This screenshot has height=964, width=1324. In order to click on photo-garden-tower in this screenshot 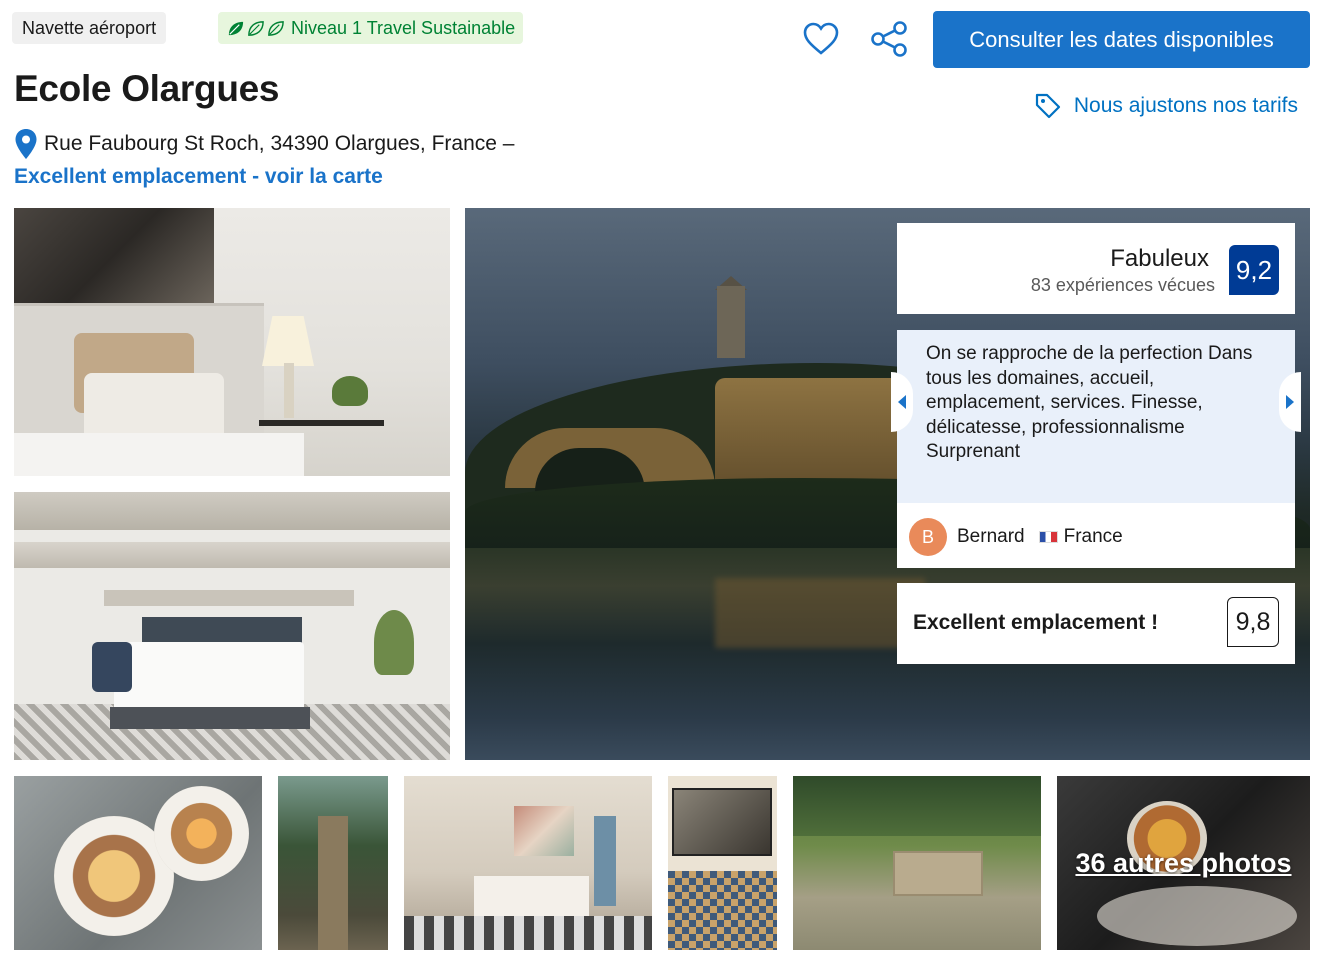, I will do `click(333, 863)`.